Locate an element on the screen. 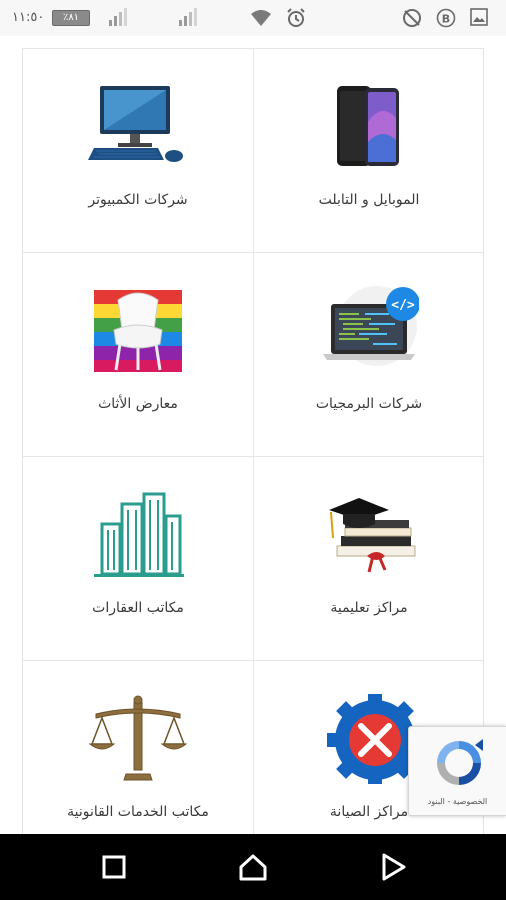 The image size is (506, 900). category-software-companies: </> شركات البرمجيات is located at coordinates (369, 354).